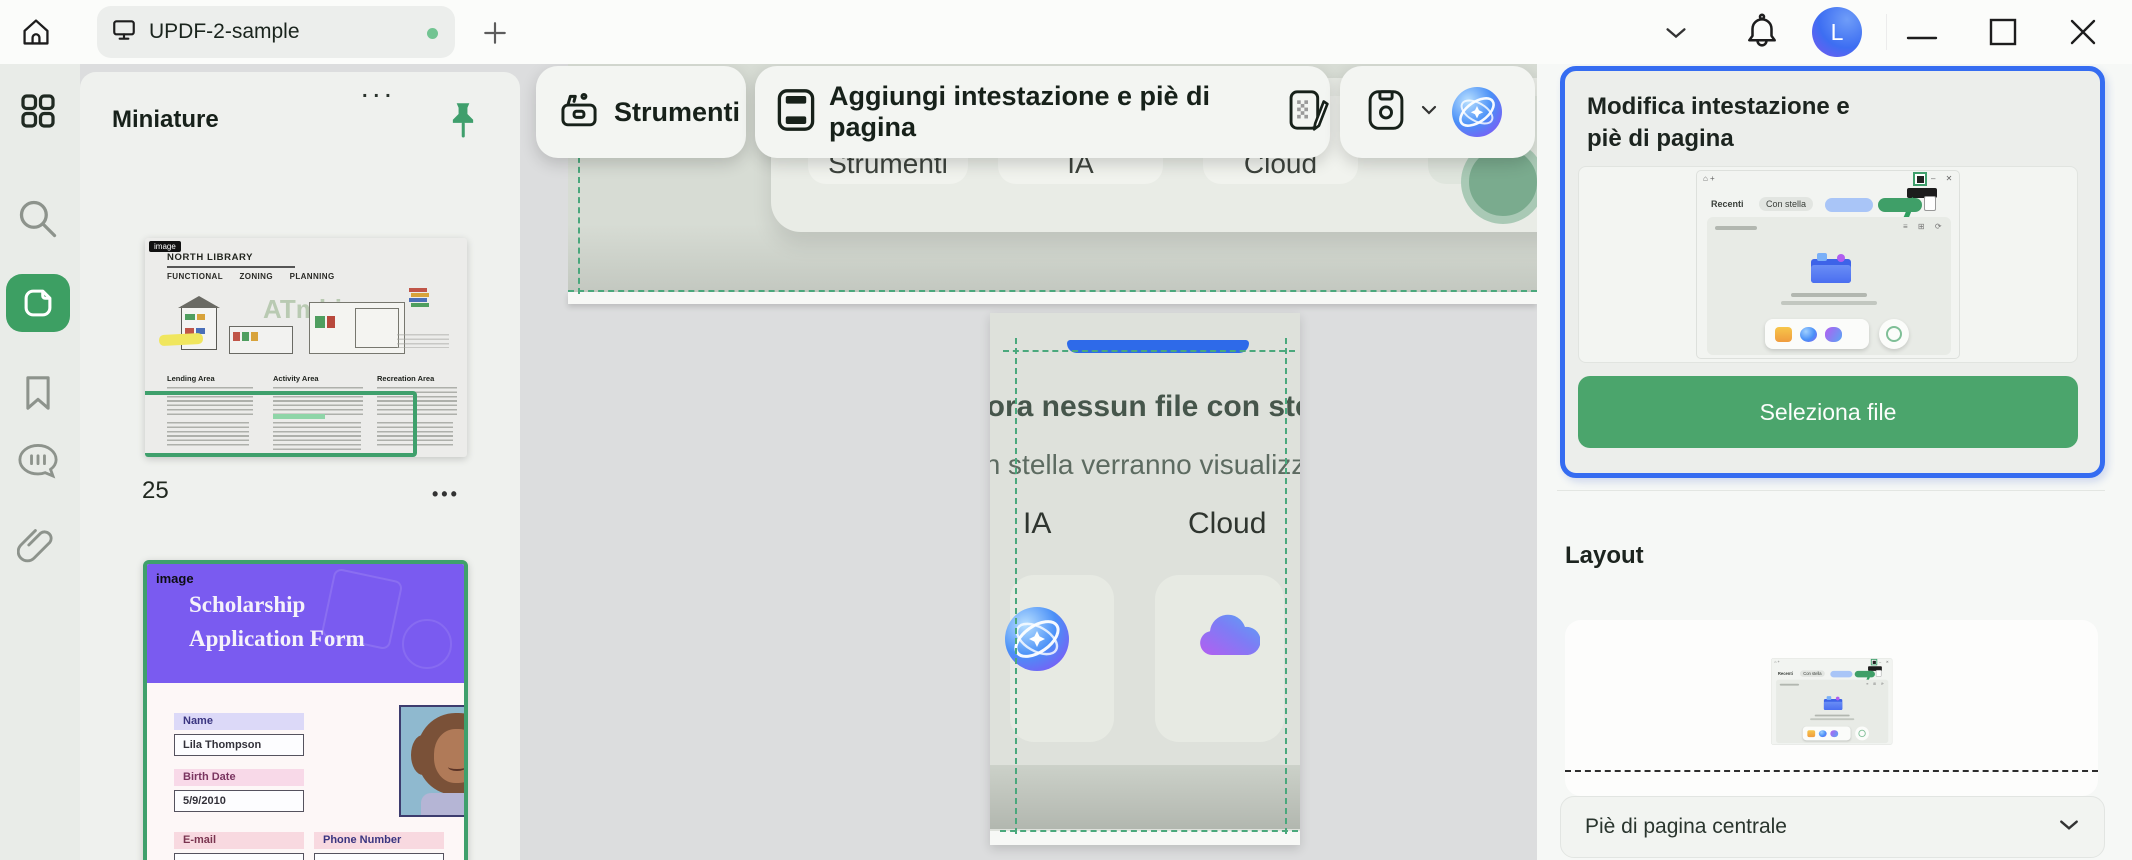  I want to click on page-card-label: IA, so click(1037, 523).